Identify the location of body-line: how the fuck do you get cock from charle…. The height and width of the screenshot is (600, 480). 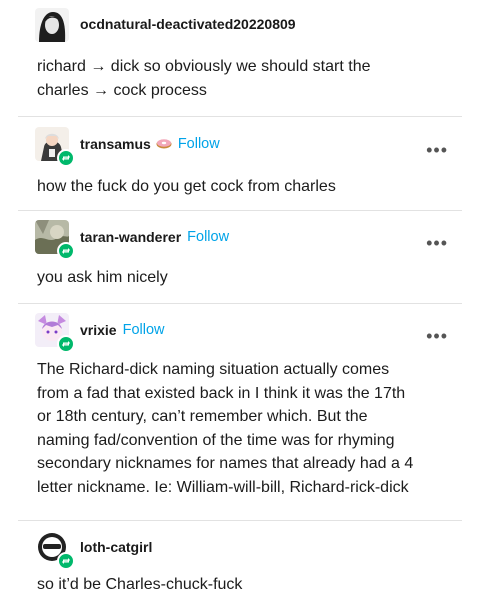
(186, 186).